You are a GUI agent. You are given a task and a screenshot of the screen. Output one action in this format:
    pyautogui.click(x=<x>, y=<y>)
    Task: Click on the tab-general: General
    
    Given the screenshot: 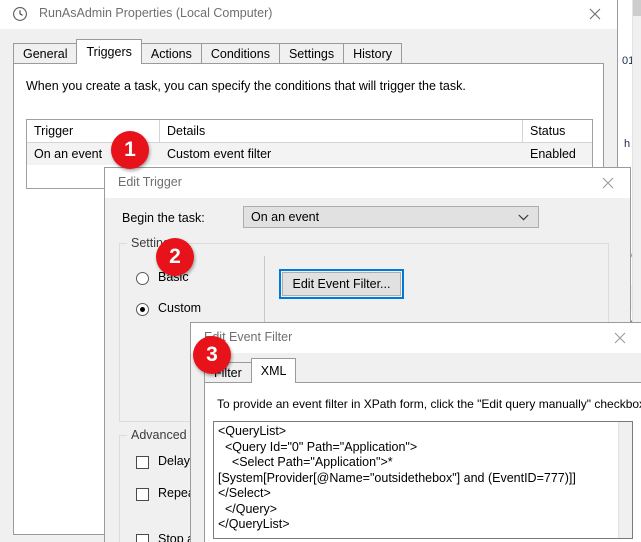 What is the action you would take?
    pyautogui.click(x=45, y=53)
    